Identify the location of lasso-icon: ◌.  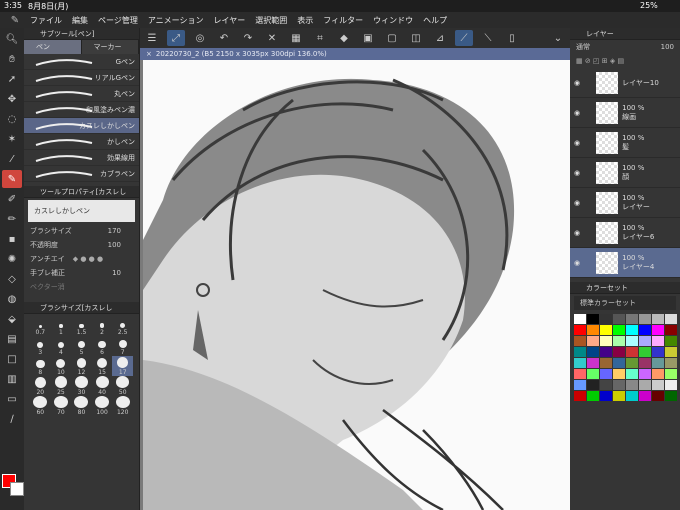
(12, 119).